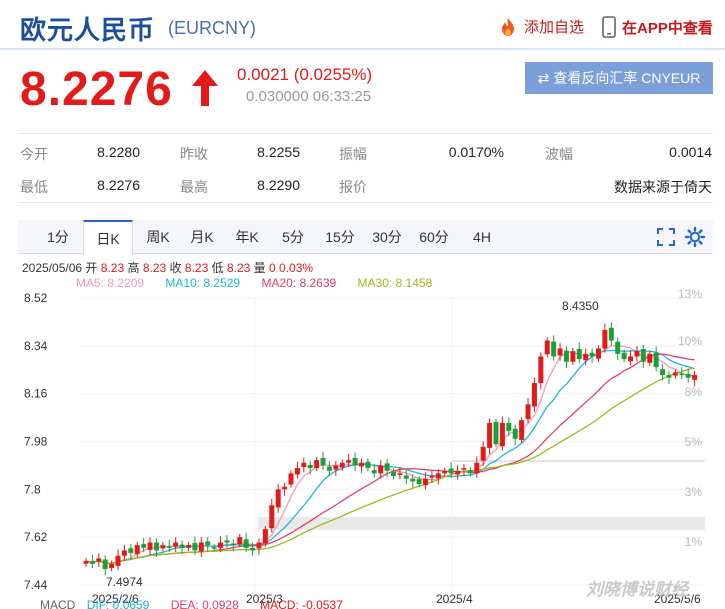 This screenshot has height=609, width=725. What do you see at coordinates (340, 237) in the screenshot?
I see `tab-15min: 15分` at bounding box center [340, 237].